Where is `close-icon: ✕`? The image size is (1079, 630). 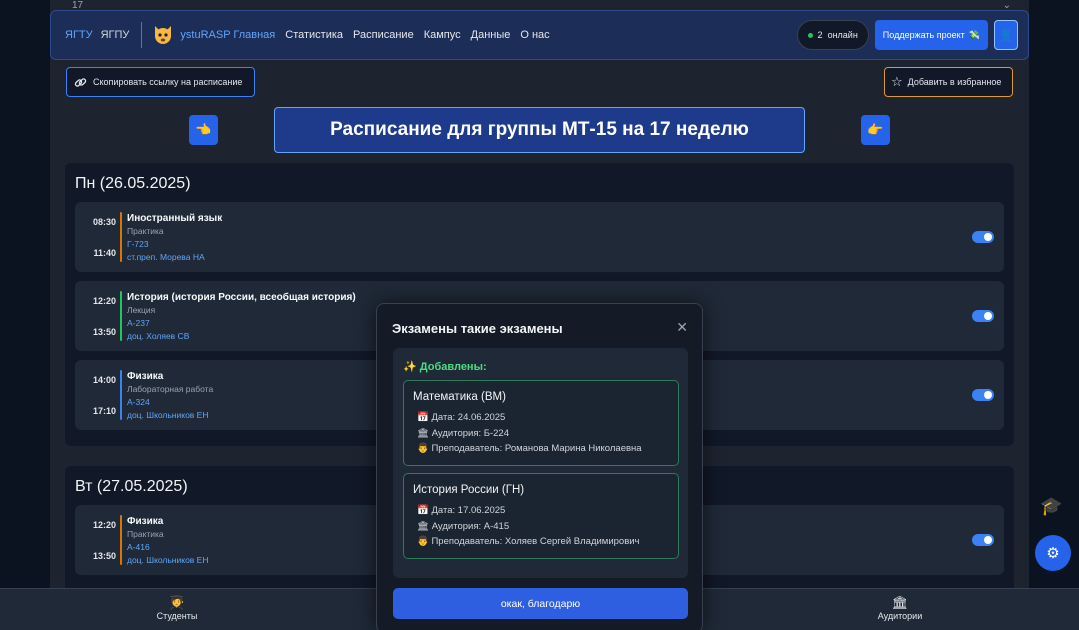 close-icon: ✕ is located at coordinates (682, 327).